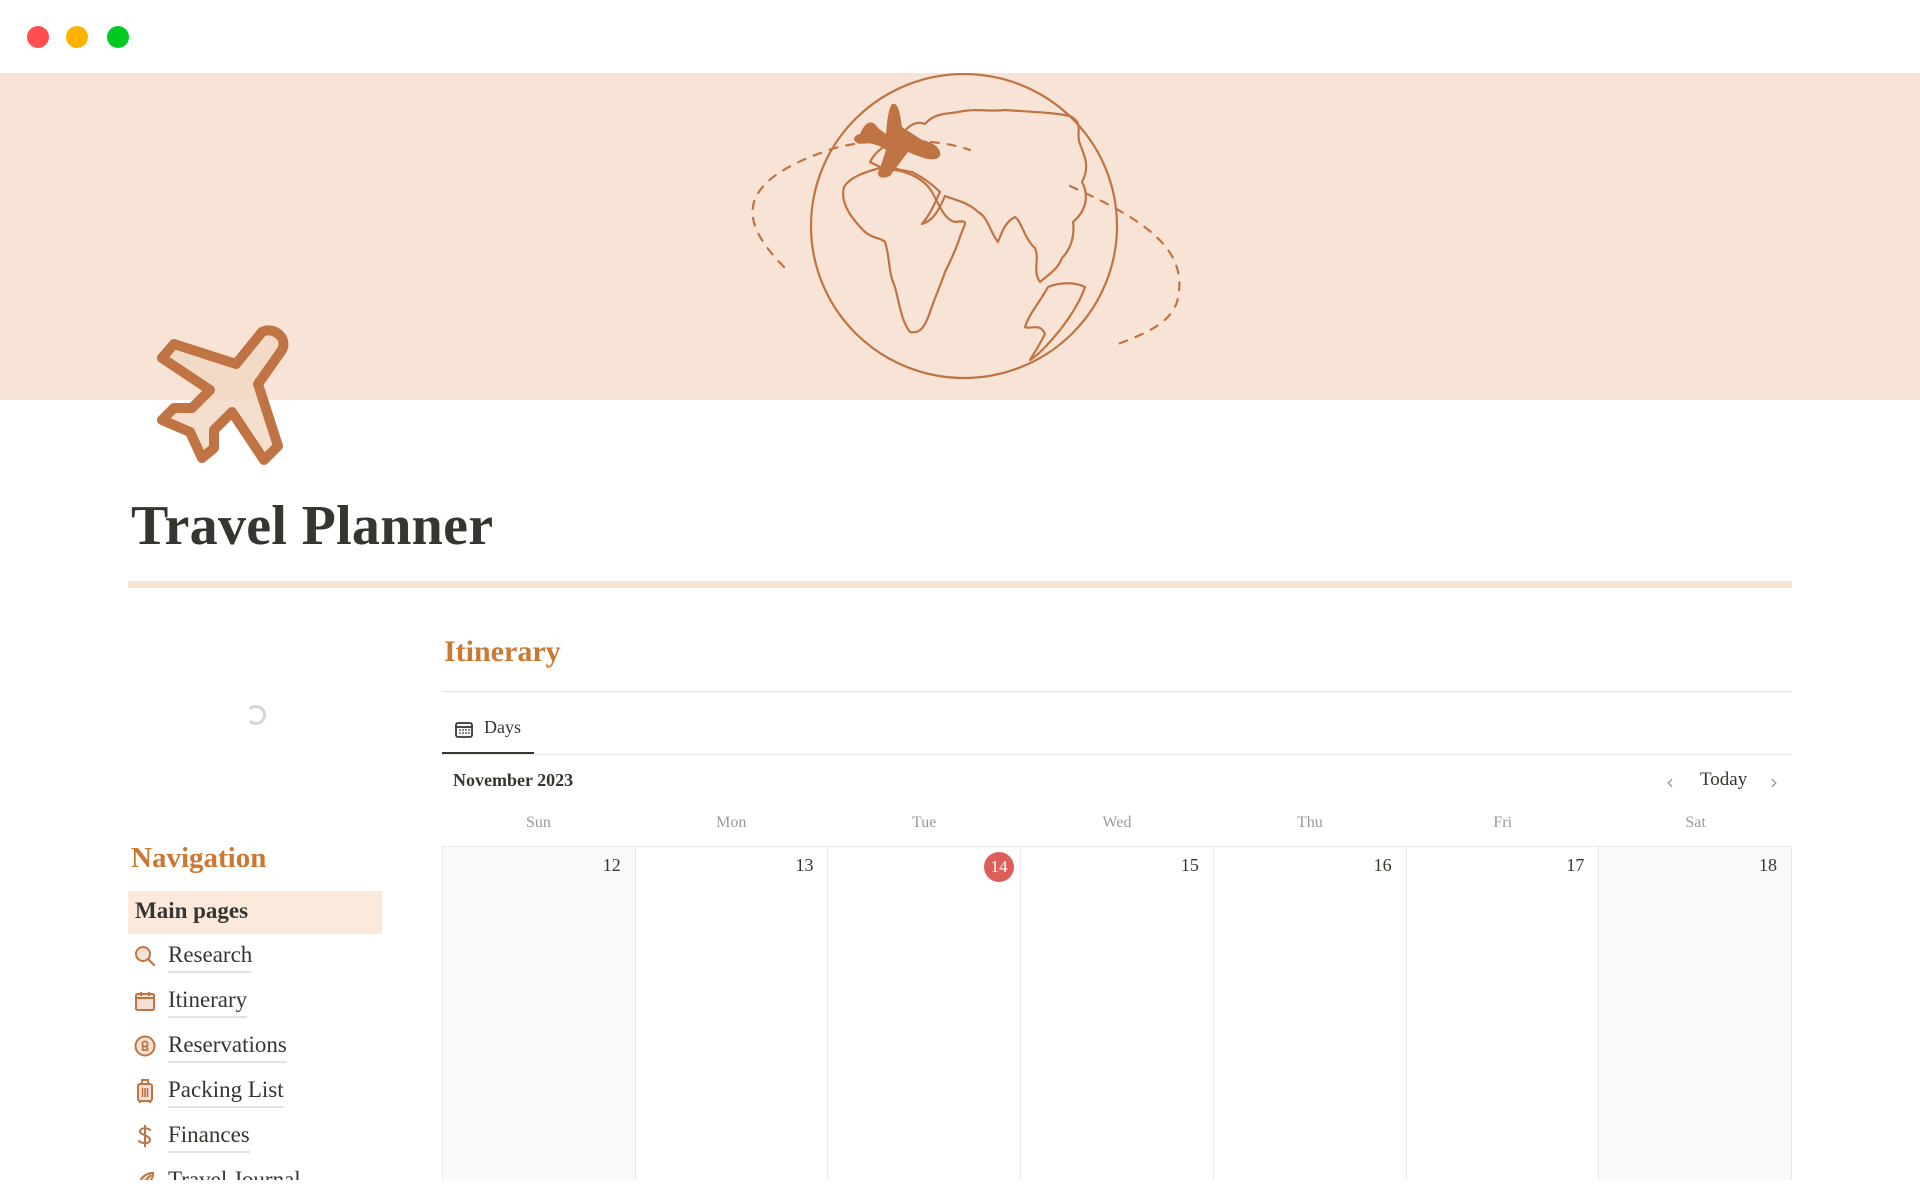 This screenshot has width=1920, height=1200. What do you see at coordinates (145, 956) in the screenshot?
I see `magnifier-icon` at bounding box center [145, 956].